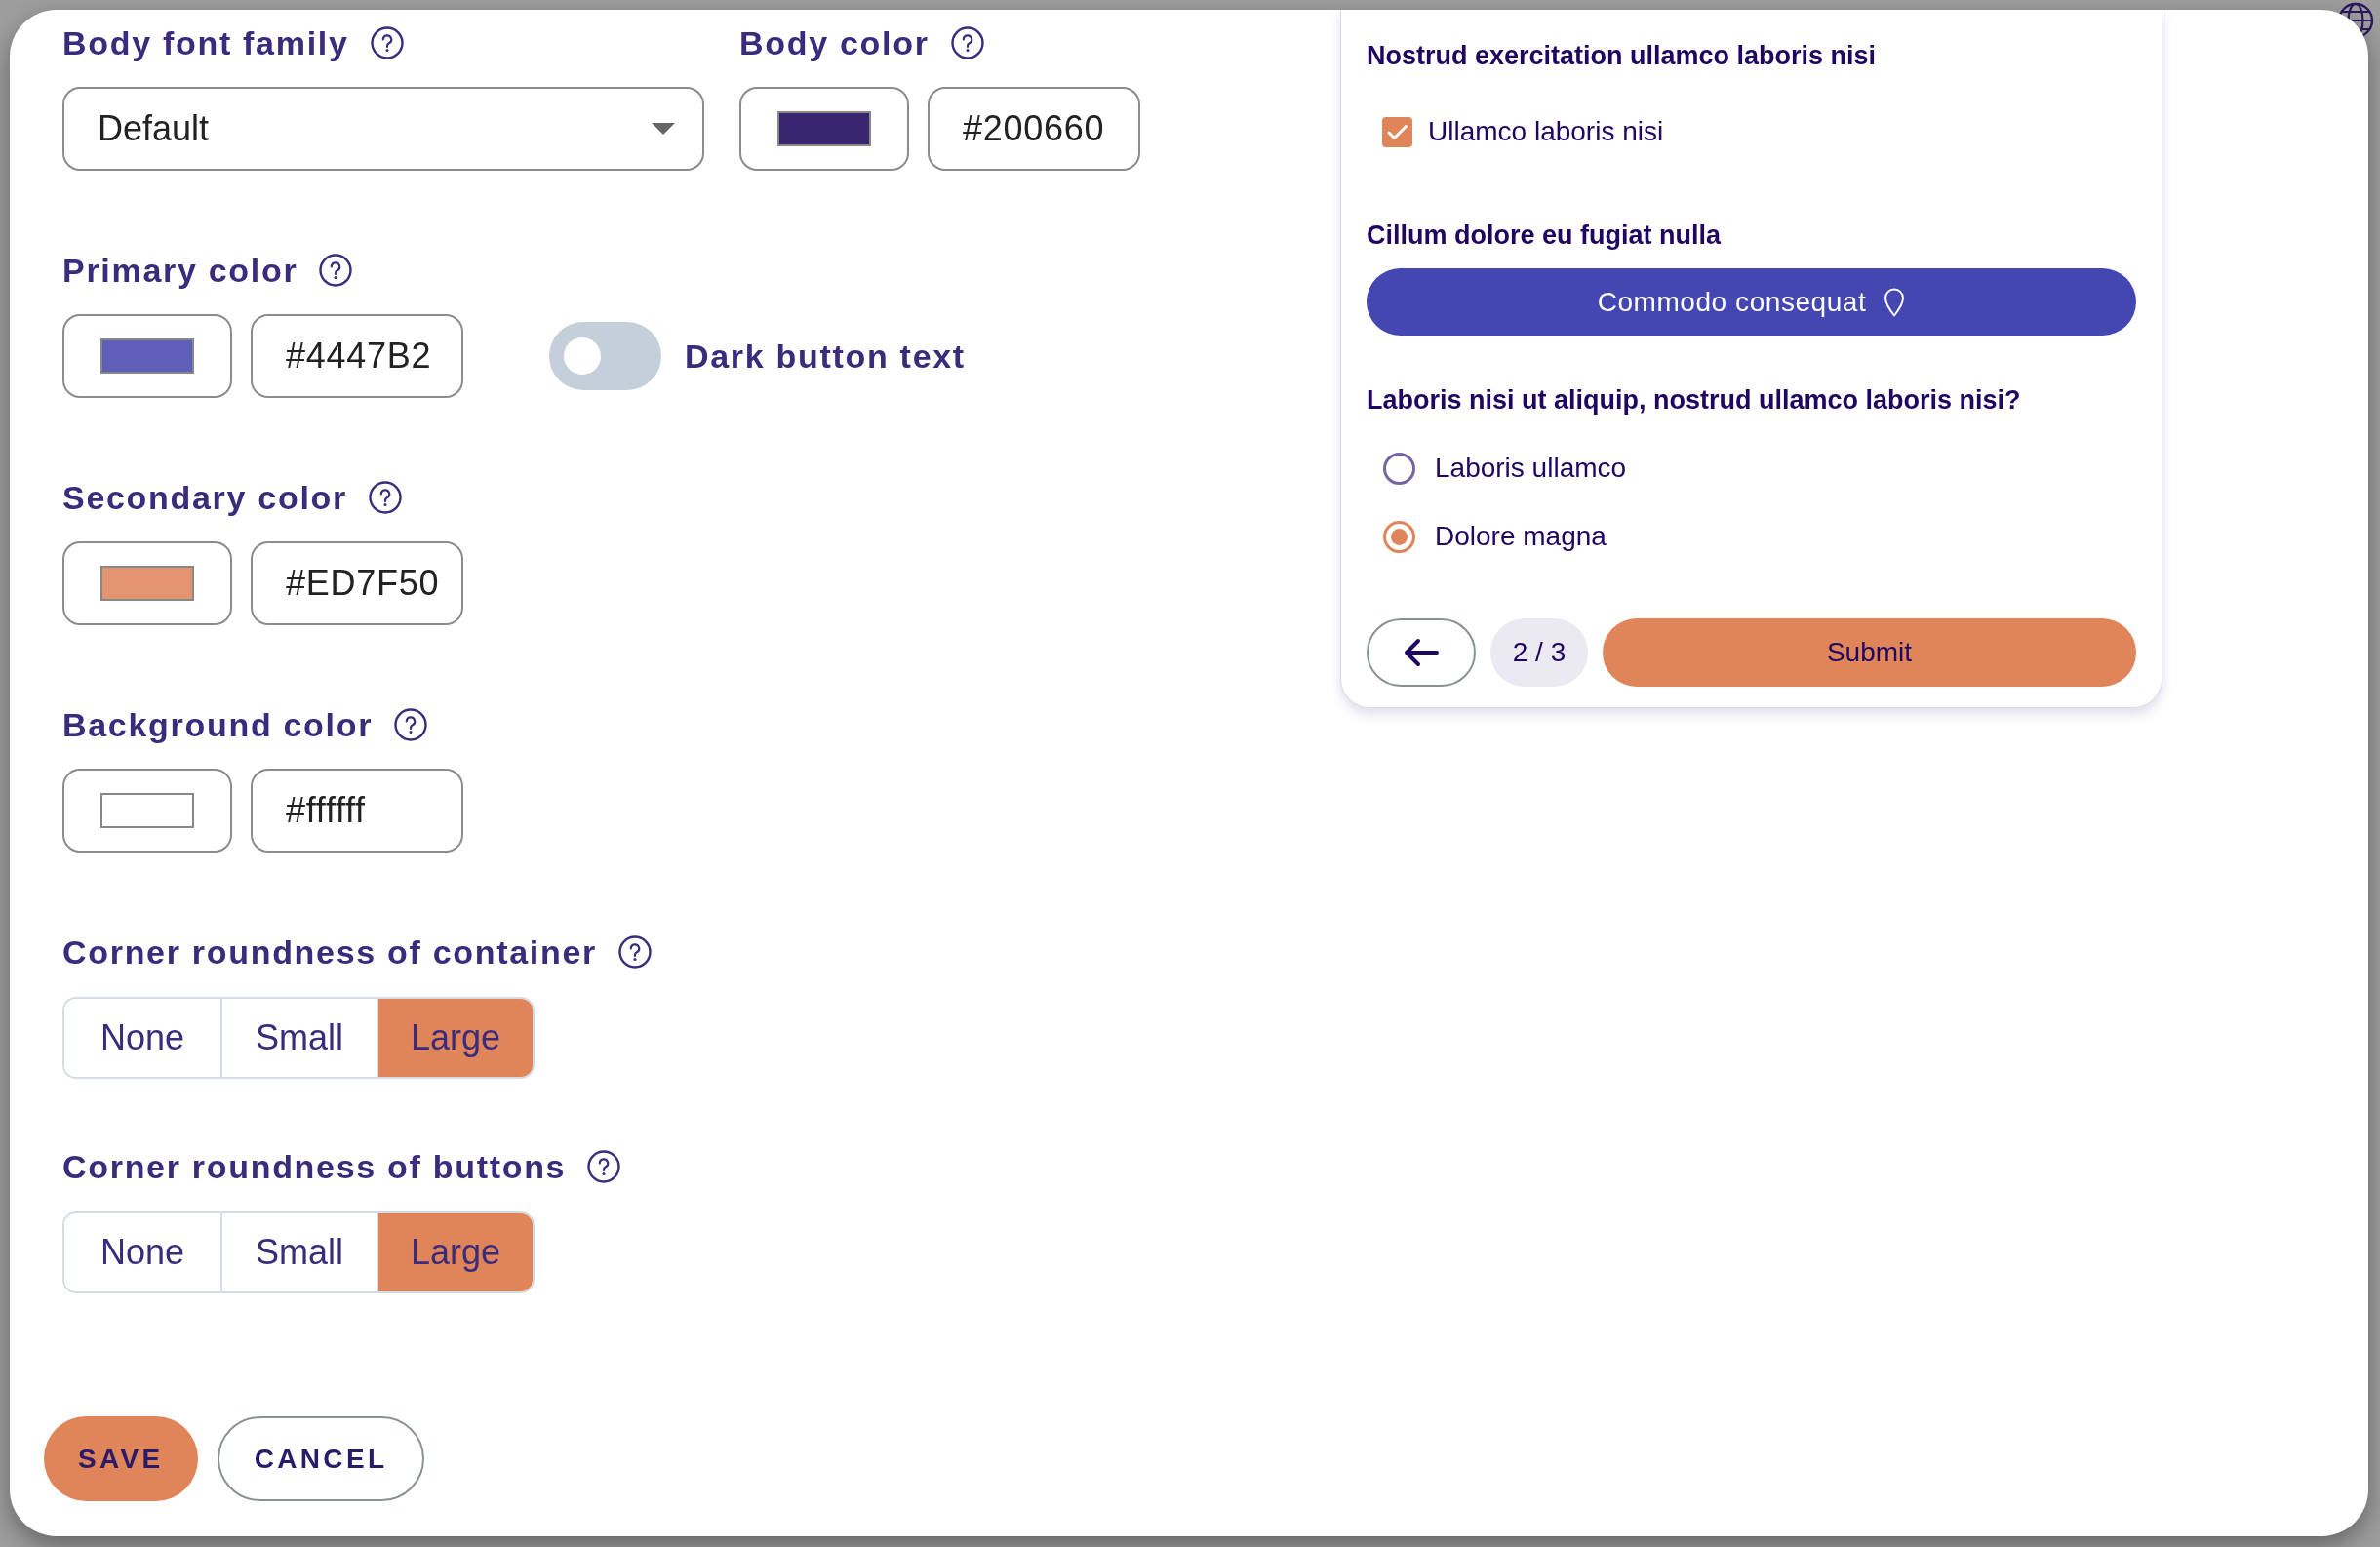 This screenshot has height=1547, width=2380. Describe the element at coordinates (663, 129) in the screenshot. I see `caret-icon` at that location.